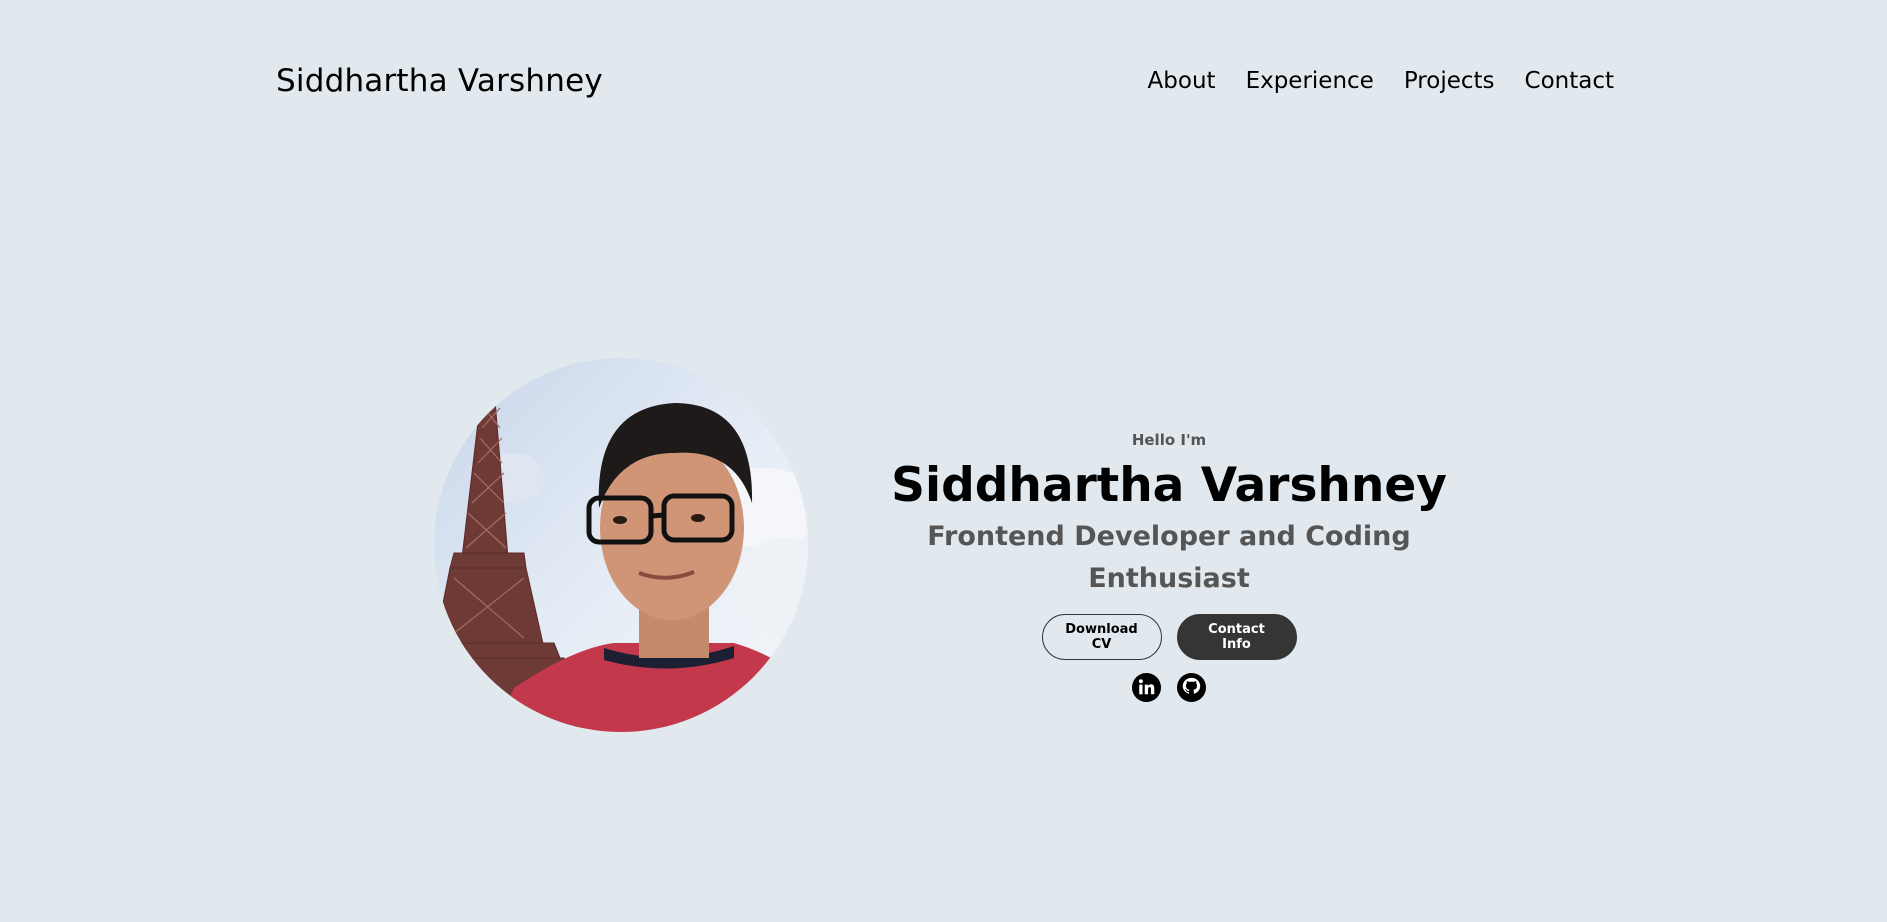  What do you see at coordinates (1169, 485) in the screenshot?
I see `hero-name: Siddhartha Varshney` at bounding box center [1169, 485].